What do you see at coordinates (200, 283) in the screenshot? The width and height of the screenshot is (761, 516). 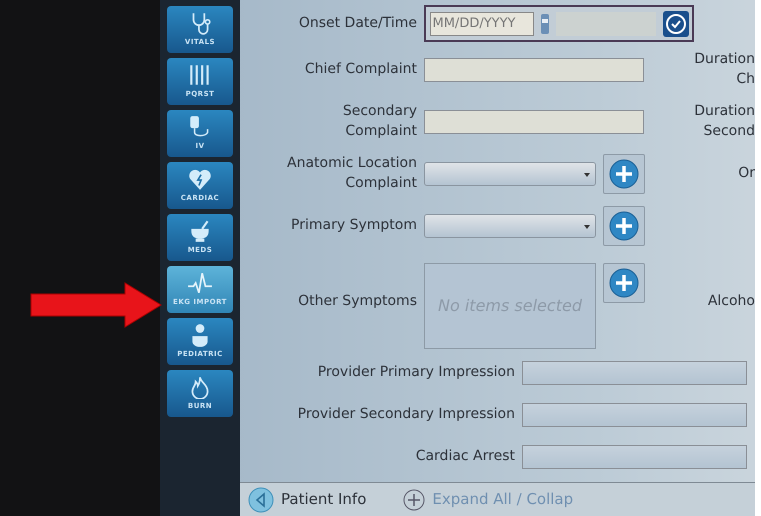 I see `heartbeat-icon` at bounding box center [200, 283].